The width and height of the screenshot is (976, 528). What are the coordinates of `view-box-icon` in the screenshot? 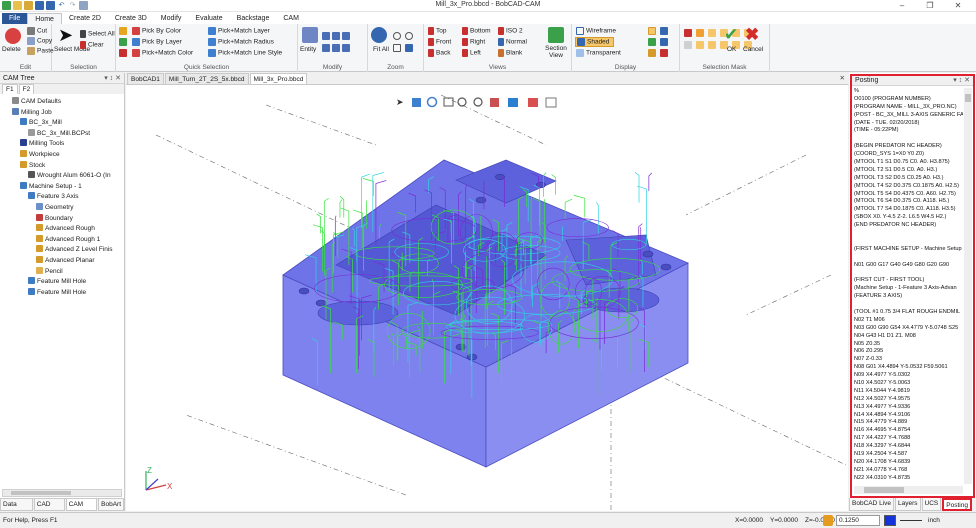 It's located at (551, 102).